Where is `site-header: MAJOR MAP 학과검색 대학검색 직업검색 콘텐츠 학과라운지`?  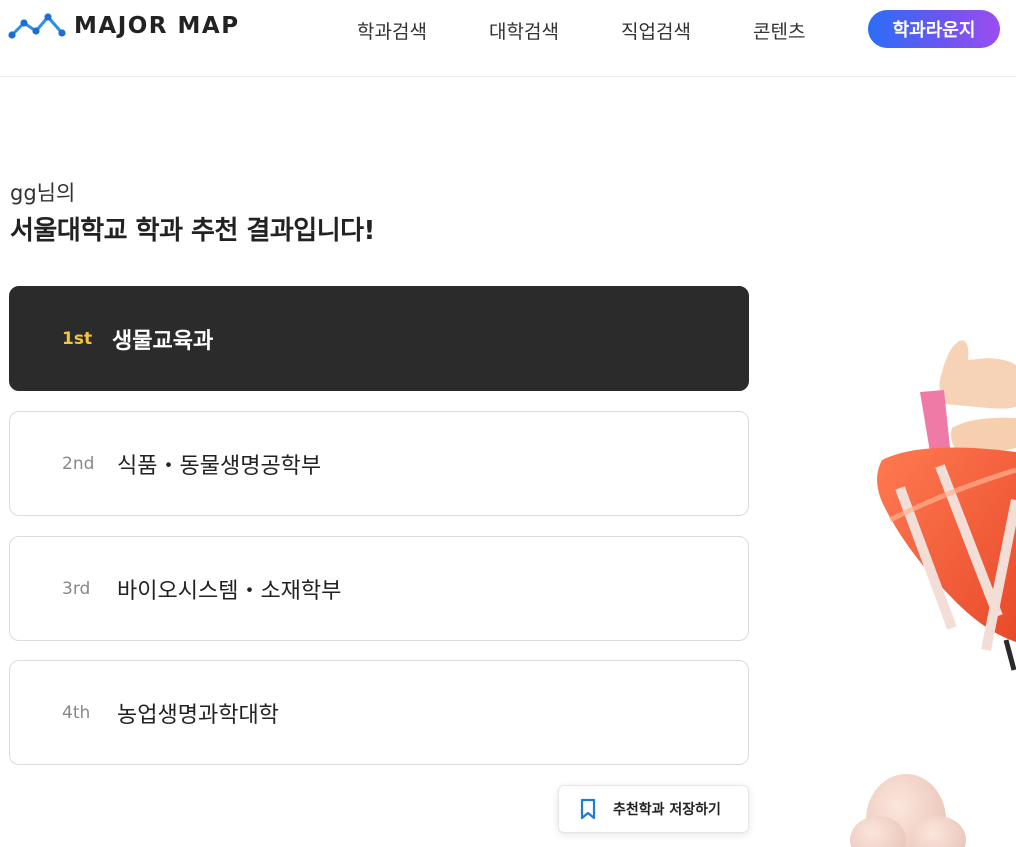 site-header: MAJOR MAP 학과검색 대학검색 직업검색 콘텐츠 학과라운지 is located at coordinates (508, 38).